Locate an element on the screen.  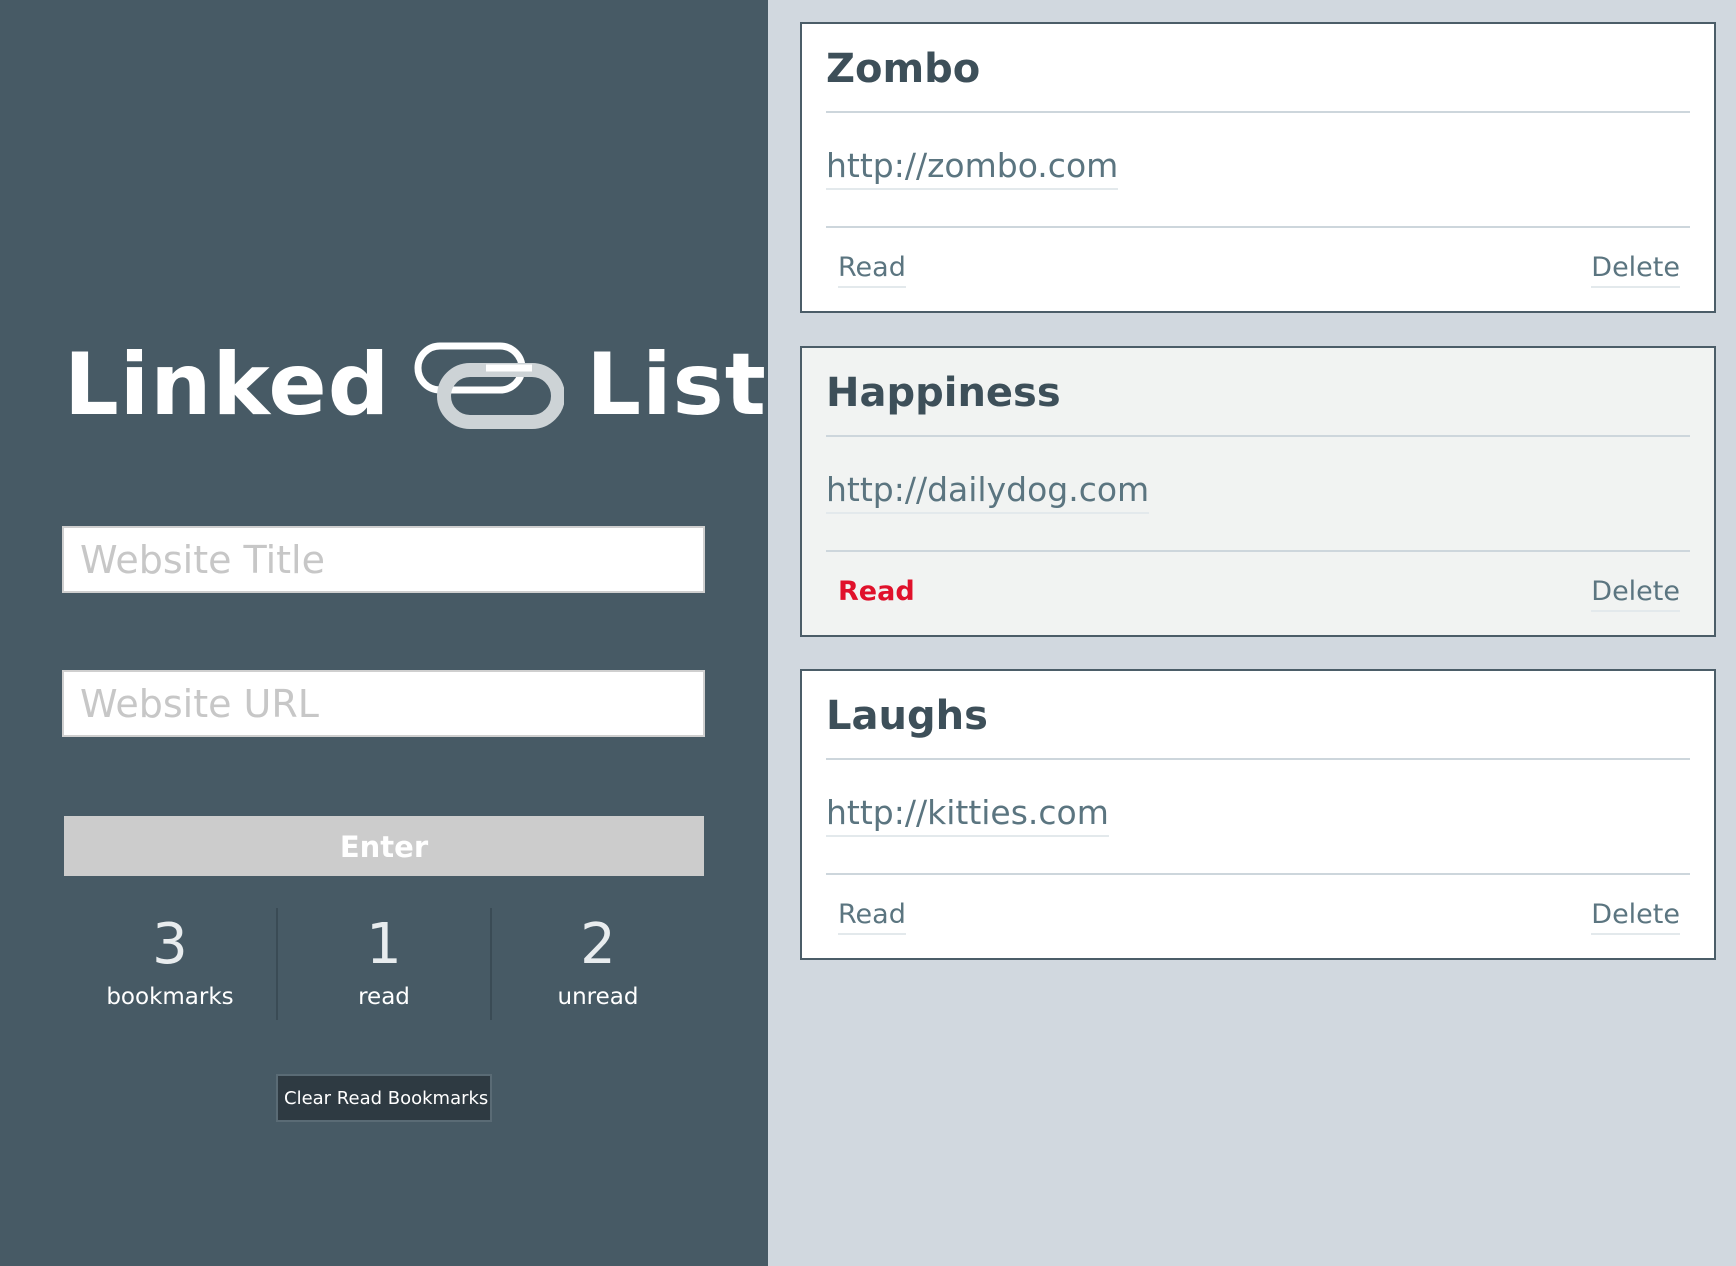
bookmark-card: Laughs http://kitties.com Read Delete is located at coordinates (1258, 814).